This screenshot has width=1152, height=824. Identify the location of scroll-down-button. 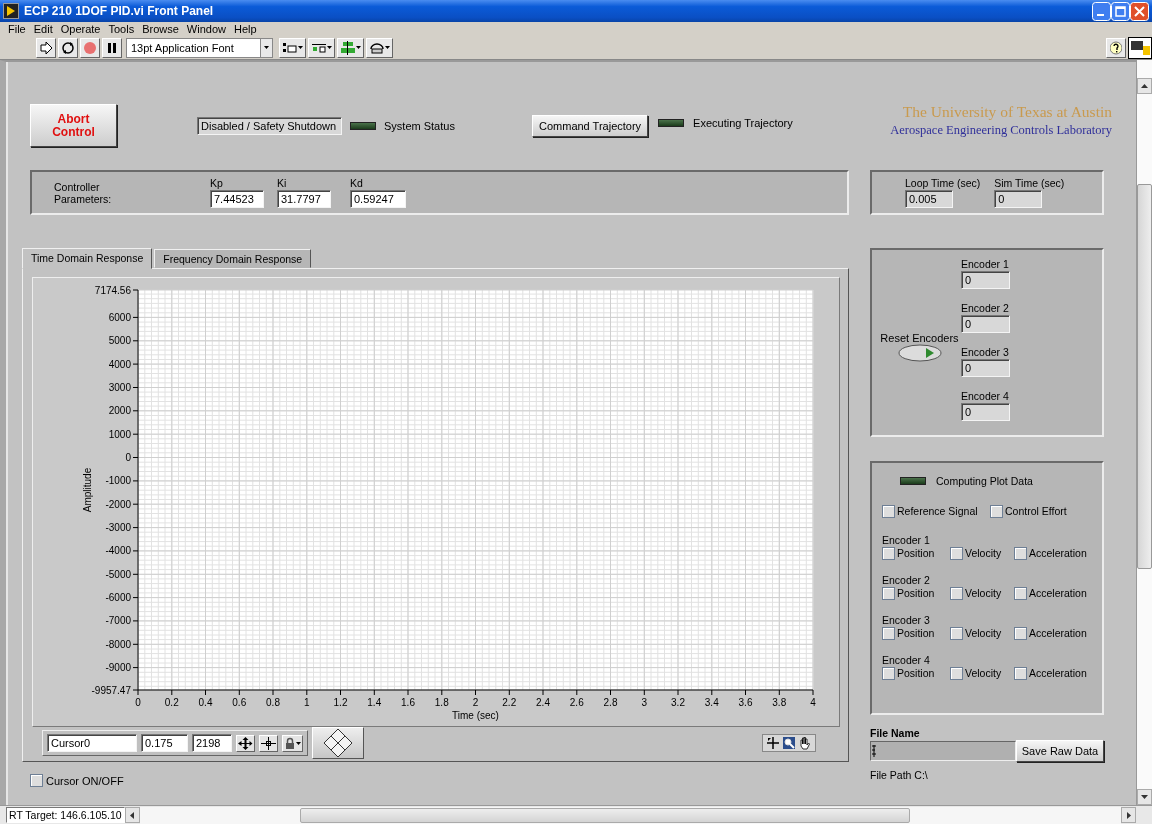
(1144, 797).